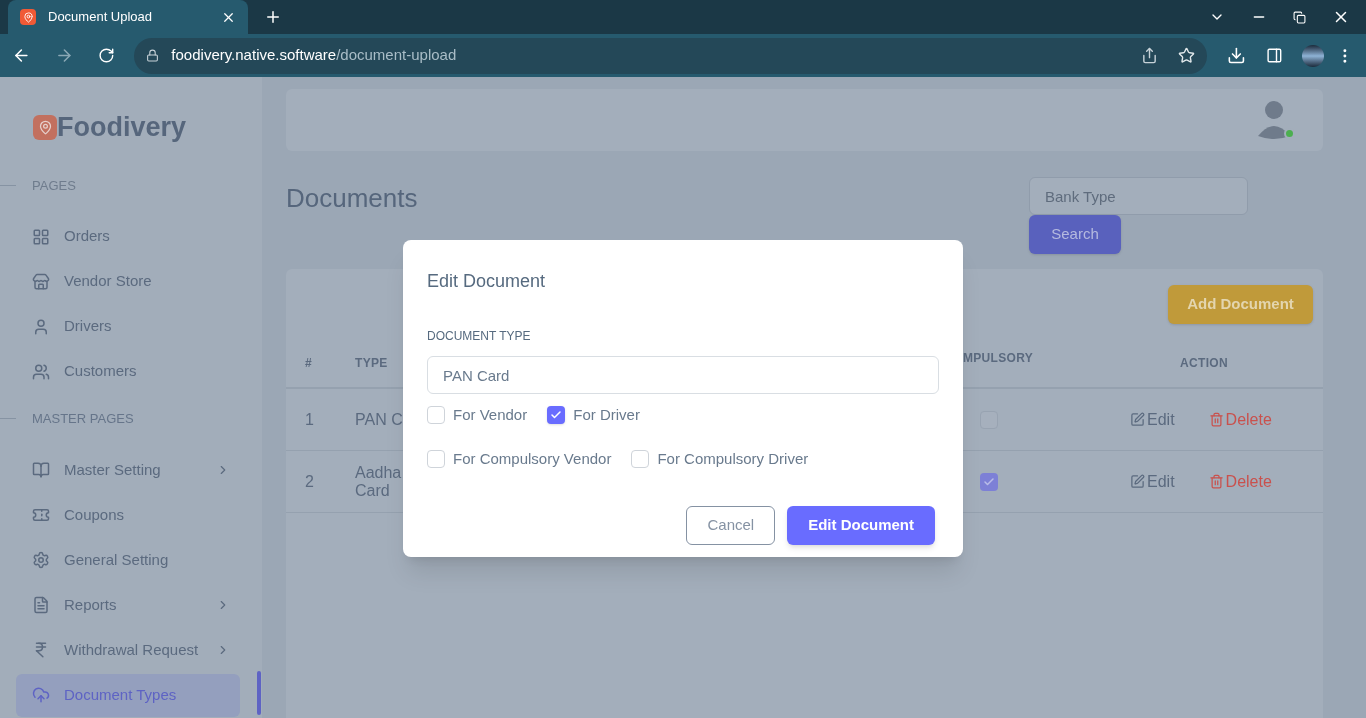 Image resolution: width=1366 pixels, height=718 pixels. Describe the element at coordinates (128, 695) in the screenshot. I see `sidebar-item: Document Types` at that location.